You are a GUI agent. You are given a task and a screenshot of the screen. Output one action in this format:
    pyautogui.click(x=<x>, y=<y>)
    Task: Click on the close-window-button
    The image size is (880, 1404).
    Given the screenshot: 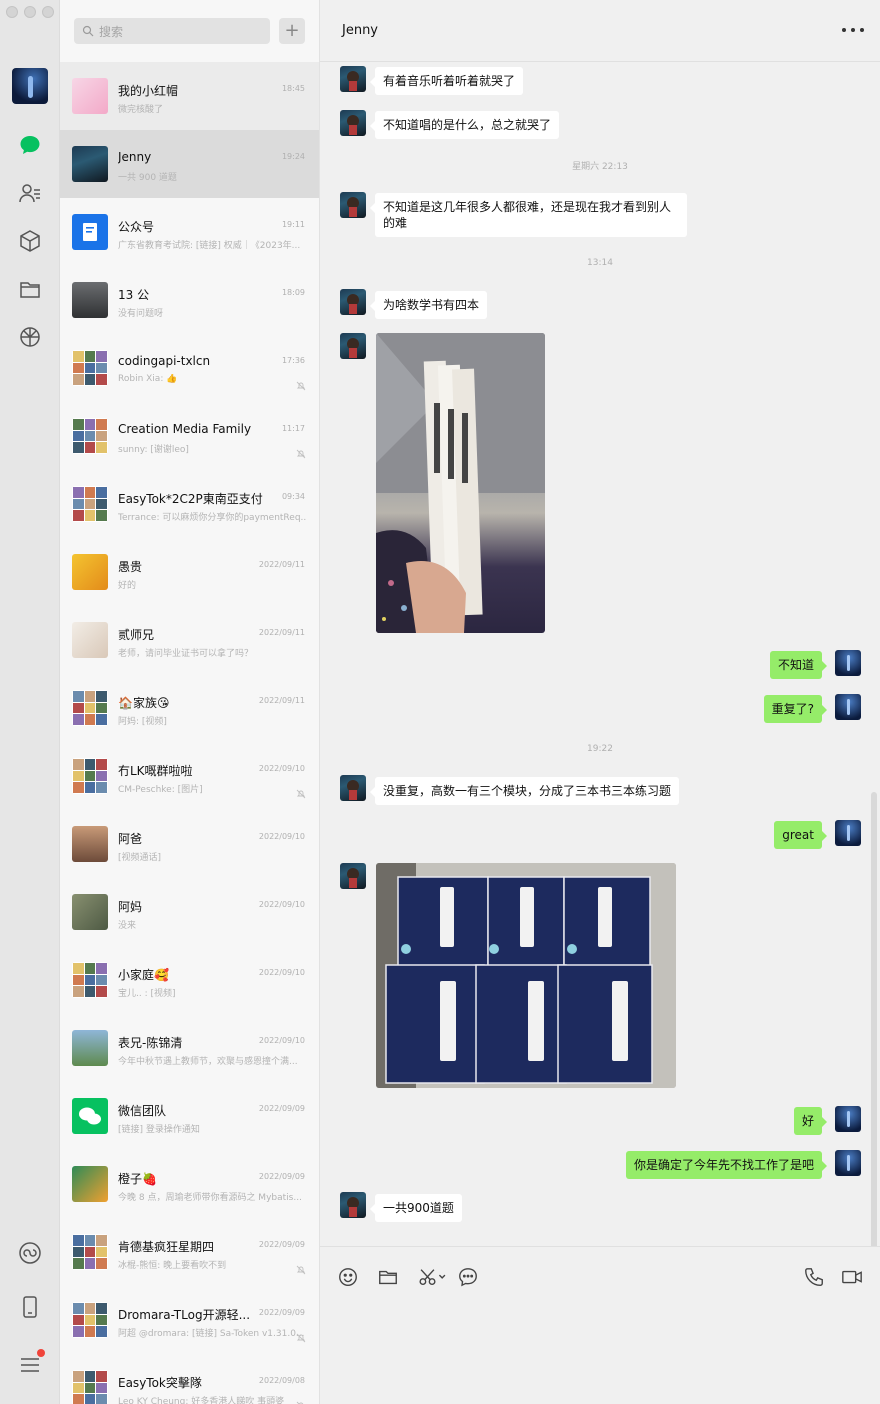 What is the action you would take?
    pyautogui.click(x=12, y=12)
    